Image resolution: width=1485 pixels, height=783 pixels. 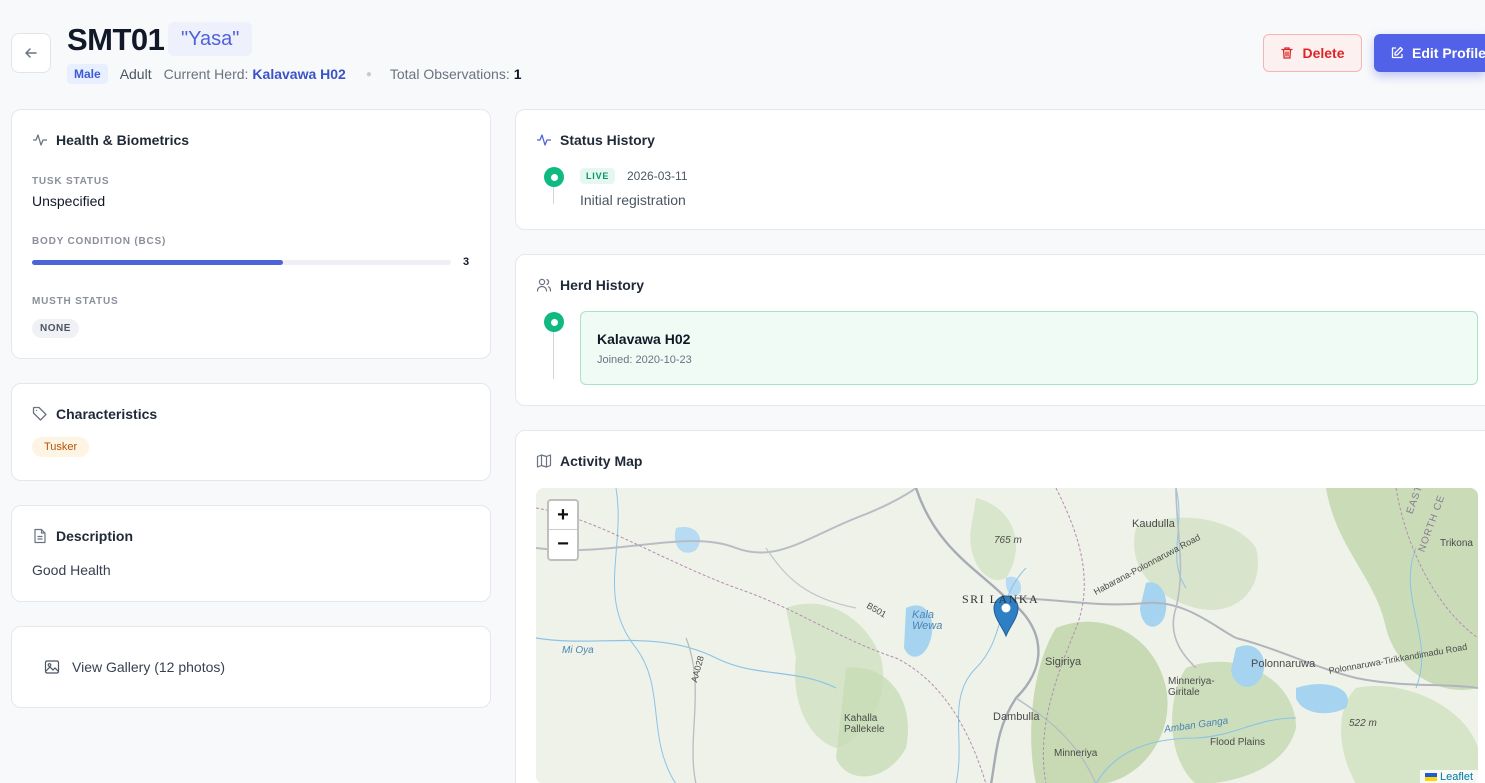 What do you see at coordinates (601, 461) in the screenshot?
I see `activity-map-title-text: Activity Map` at bounding box center [601, 461].